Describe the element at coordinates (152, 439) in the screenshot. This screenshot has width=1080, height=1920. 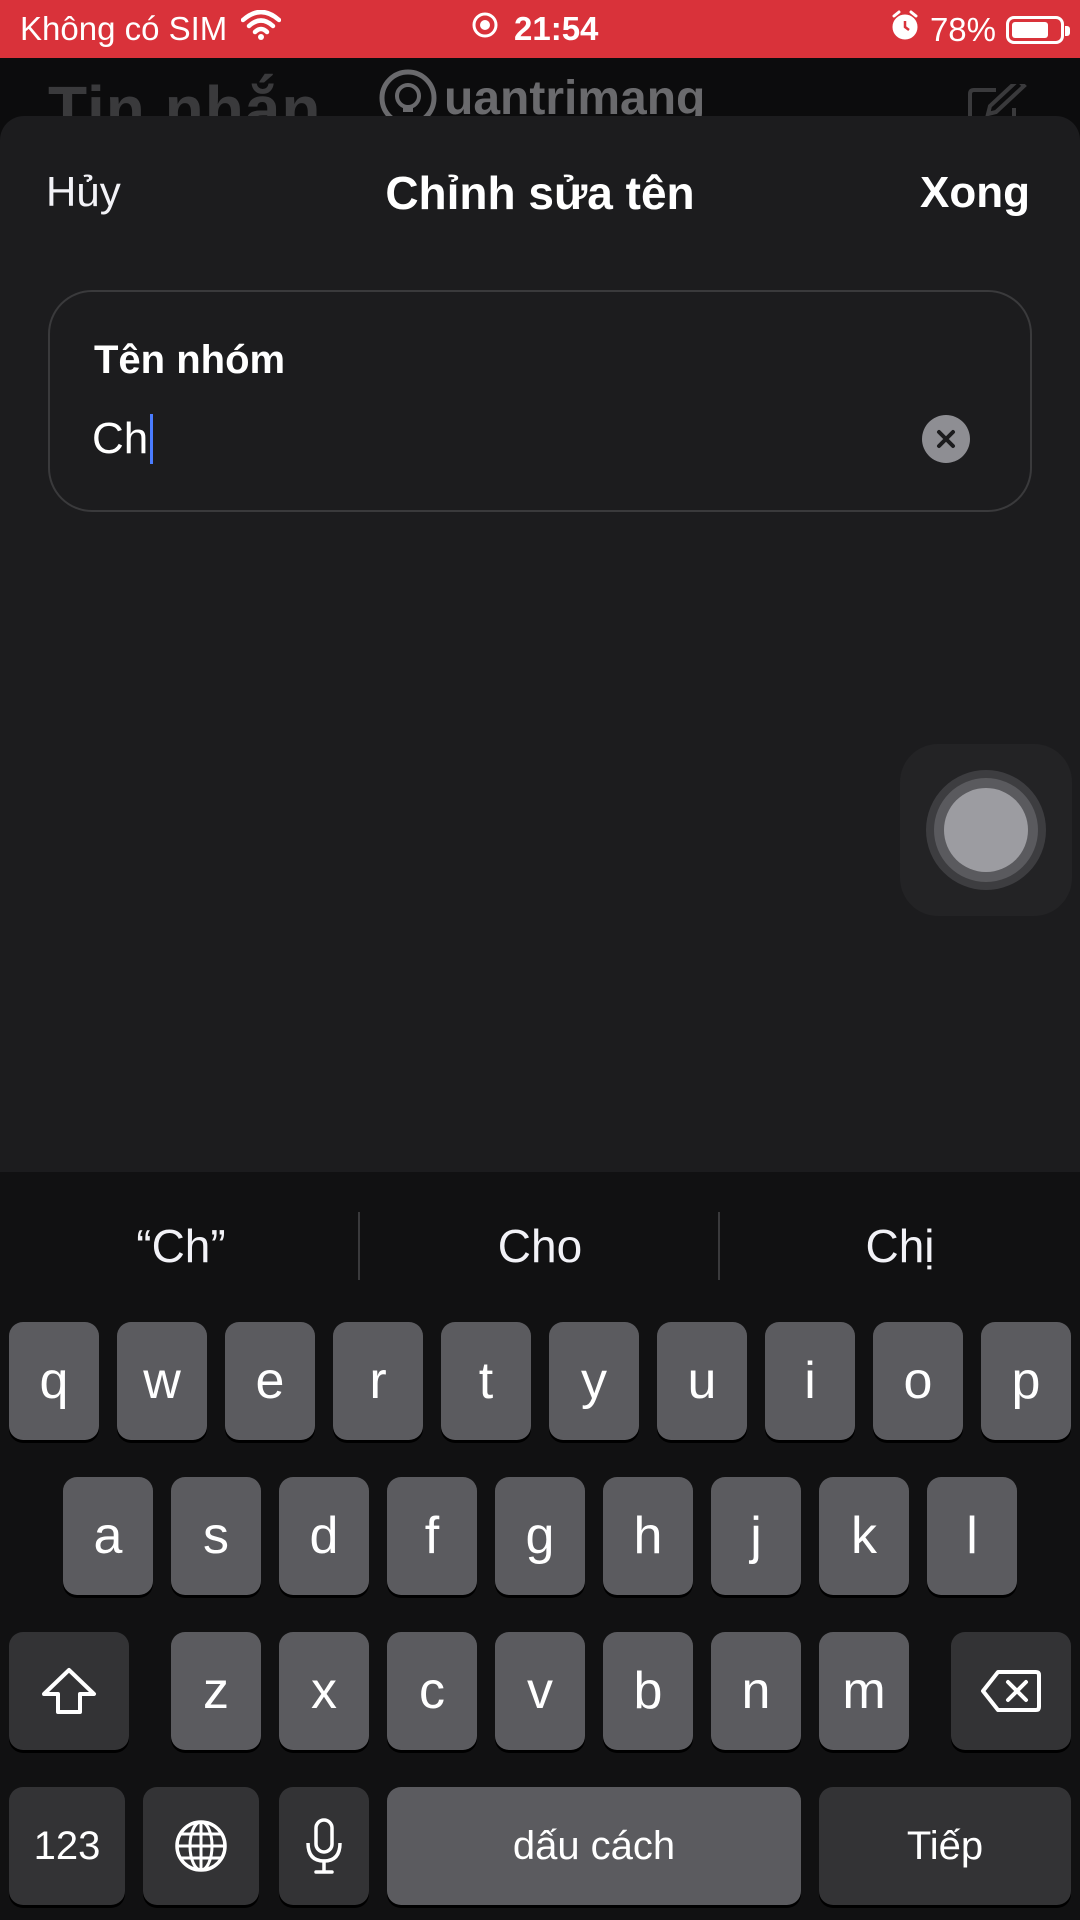
I see `text-caret` at that location.